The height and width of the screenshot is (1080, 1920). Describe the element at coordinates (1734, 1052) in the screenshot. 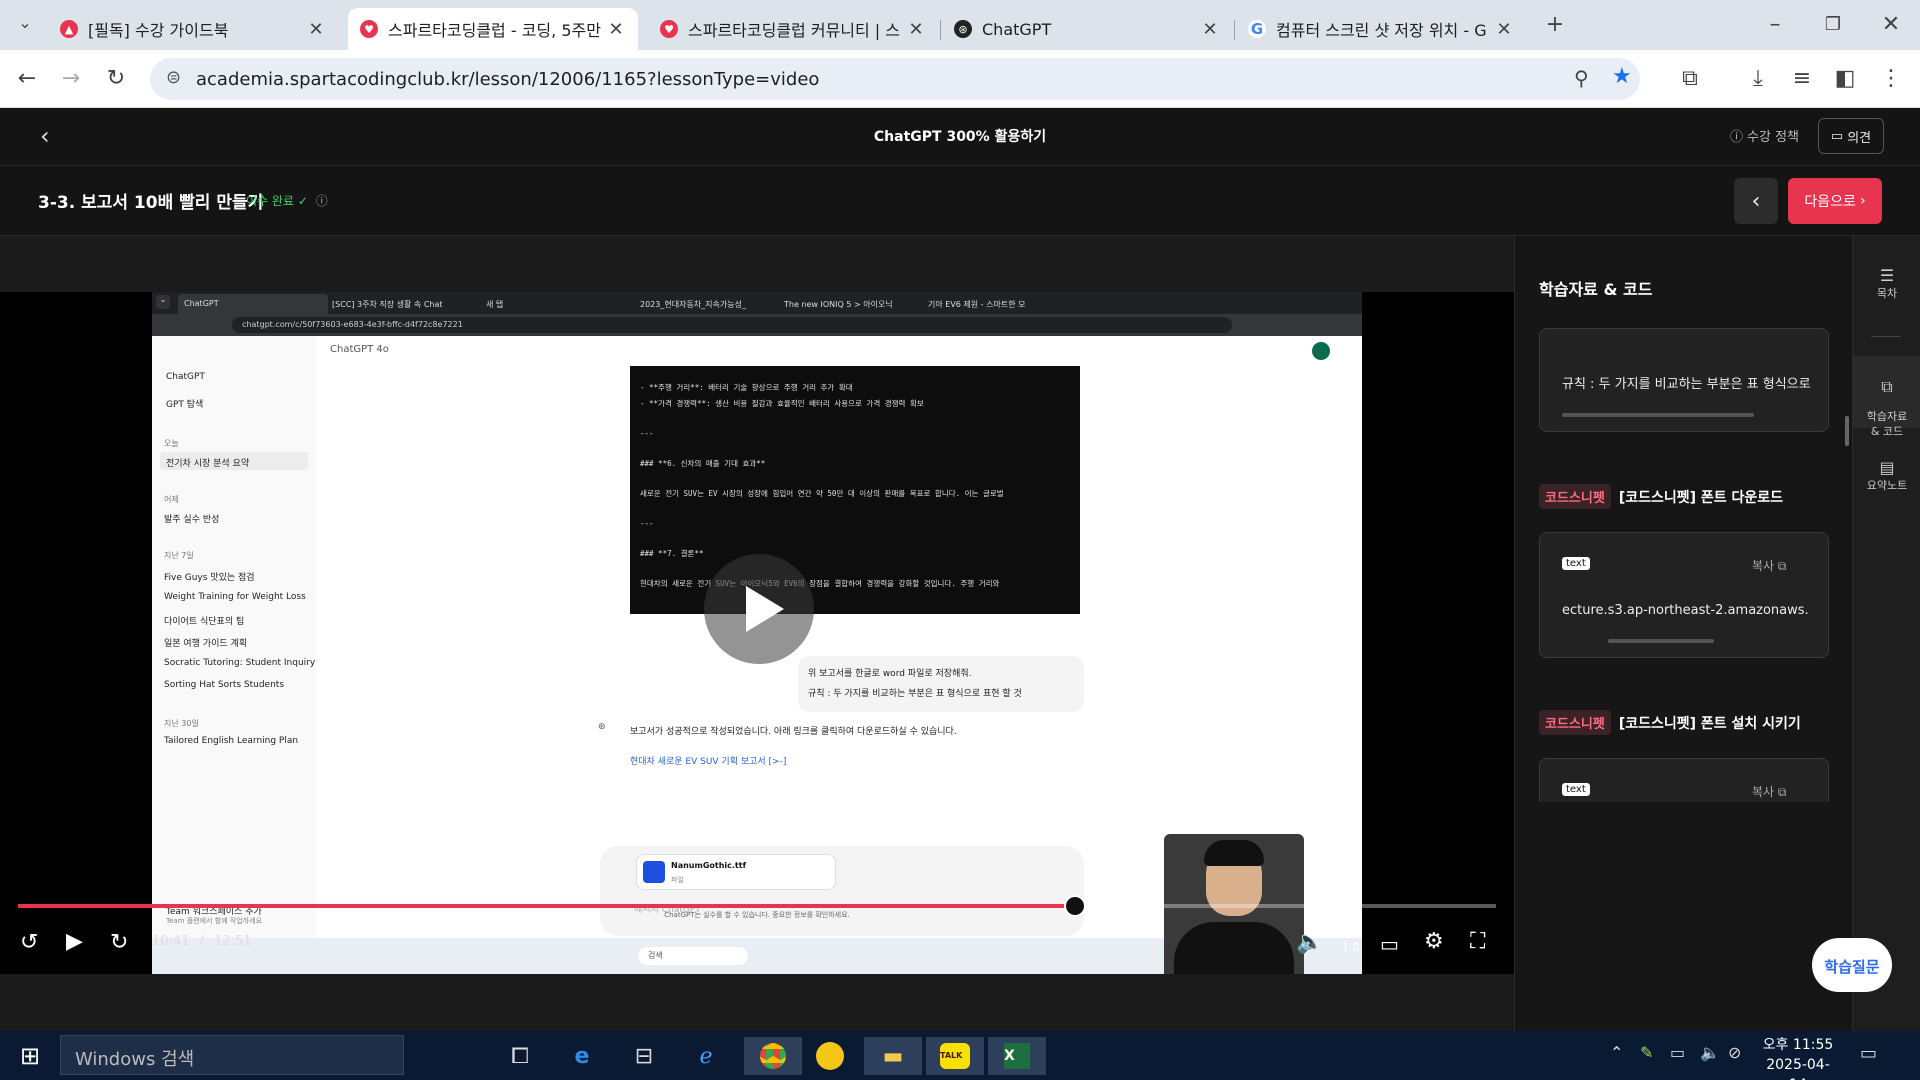

I see `network-off-icon: ⊘` at that location.